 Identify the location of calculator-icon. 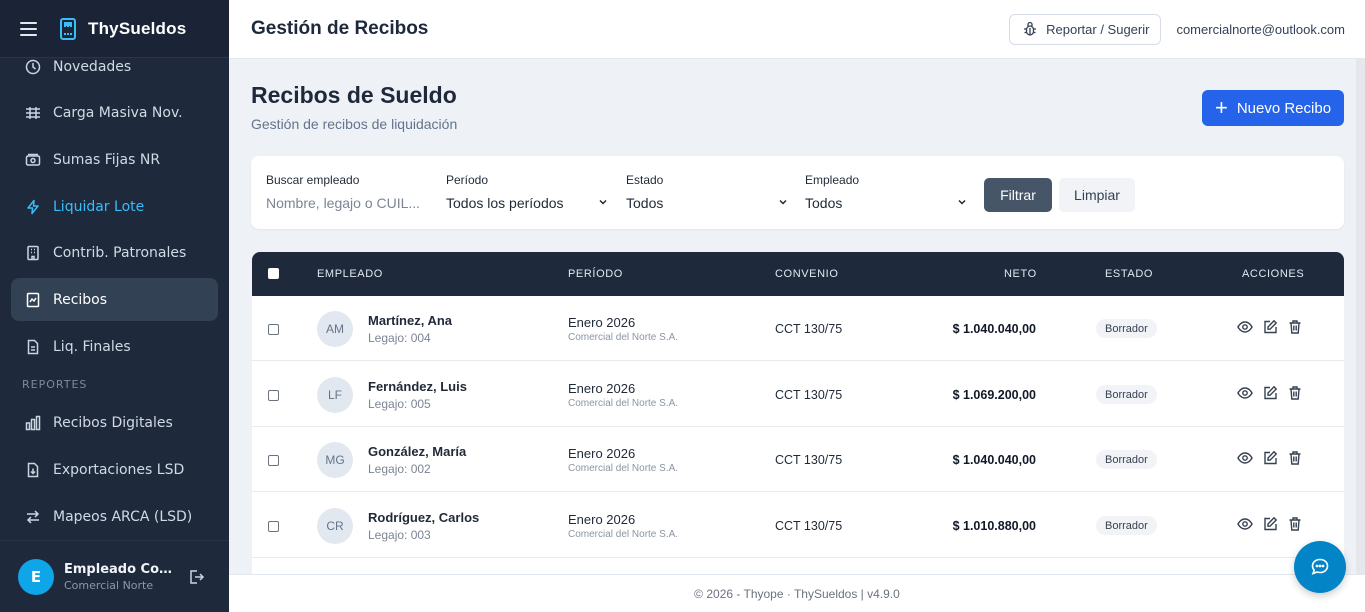
(68, 28).